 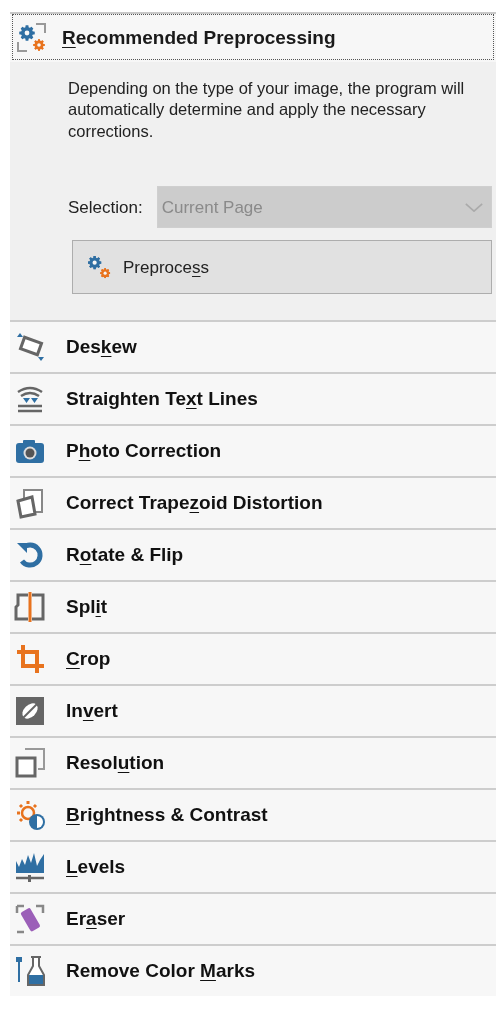 I want to click on tool-item: Split, so click(x=253, y=606).